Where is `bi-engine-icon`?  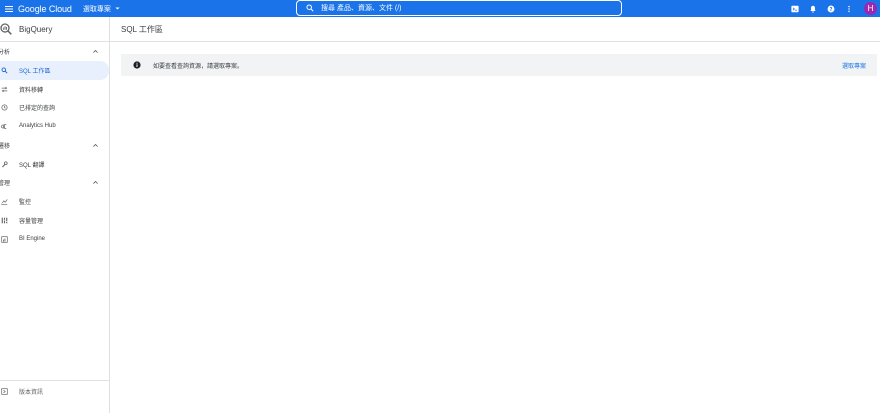 bi-engine-icon is located at coordinates (9, 239).